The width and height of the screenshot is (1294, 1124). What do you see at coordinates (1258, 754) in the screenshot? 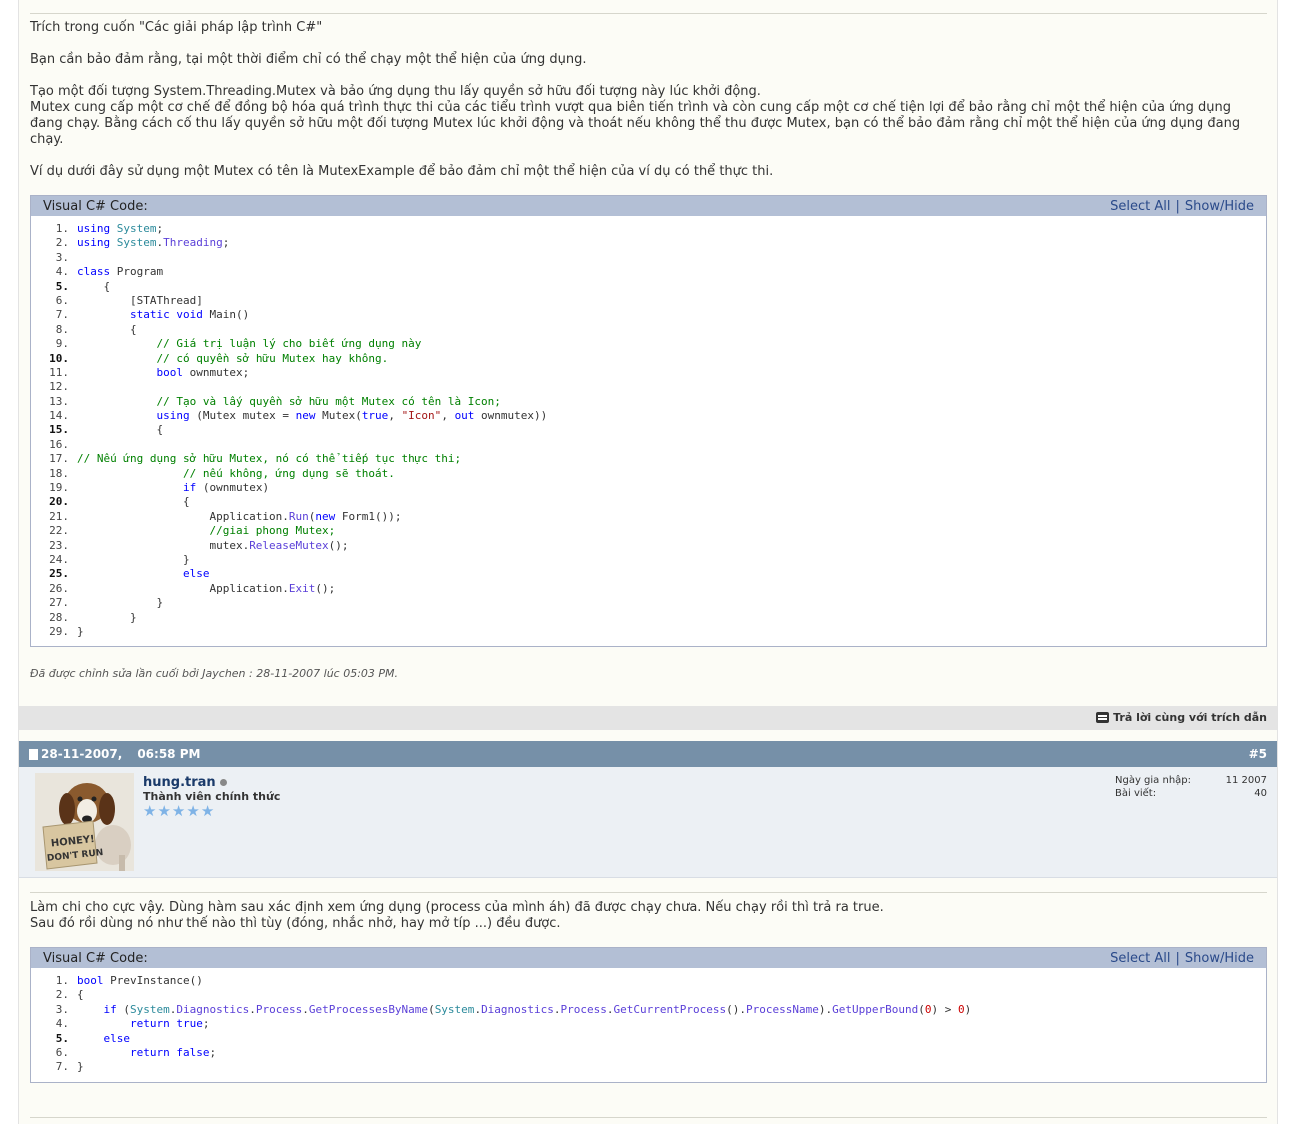
I see `post-number-link: #5` at bounding box center [1258, 754].